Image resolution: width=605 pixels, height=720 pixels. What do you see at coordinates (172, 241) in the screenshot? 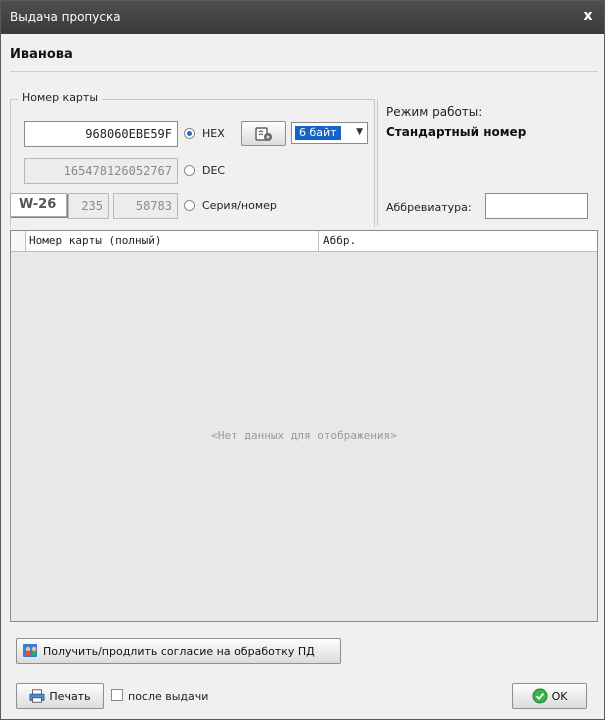
I see `column-header-full-number: Номер карты (полный)` at bounding box center [172, 241].